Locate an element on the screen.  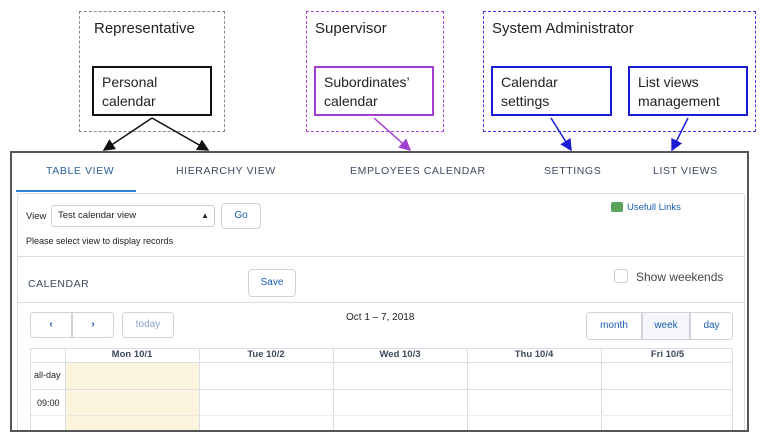
calendar-heading: CALENDAR is located at coordinates (59, 284).